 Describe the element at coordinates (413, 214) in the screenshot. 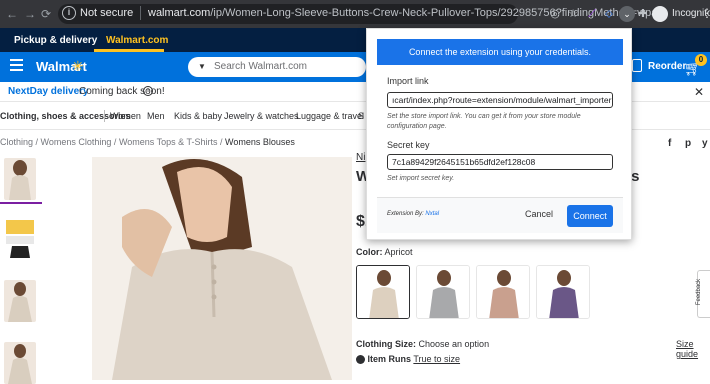

I see `extension-byline: Extension By: Nxtal` at that location.